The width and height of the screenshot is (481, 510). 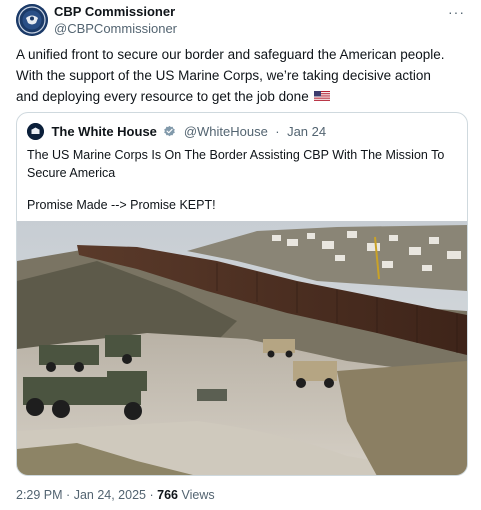 What do you see at coordinates (71, 173) in the screenshot?
I see `quoted-text-line-2: Secure America` at bounding box center [71, 173].